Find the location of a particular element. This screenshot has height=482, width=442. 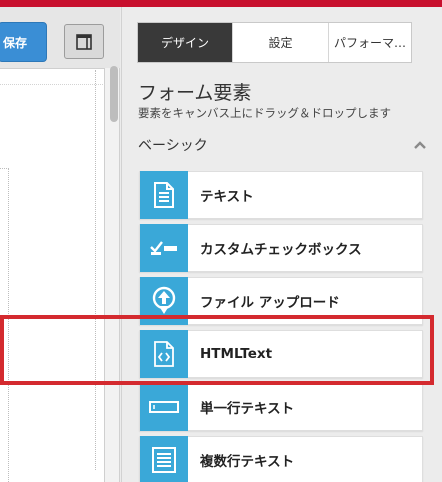

element-item-multi-line-text: 複数行テキスト is located at coordinates (281, 459).